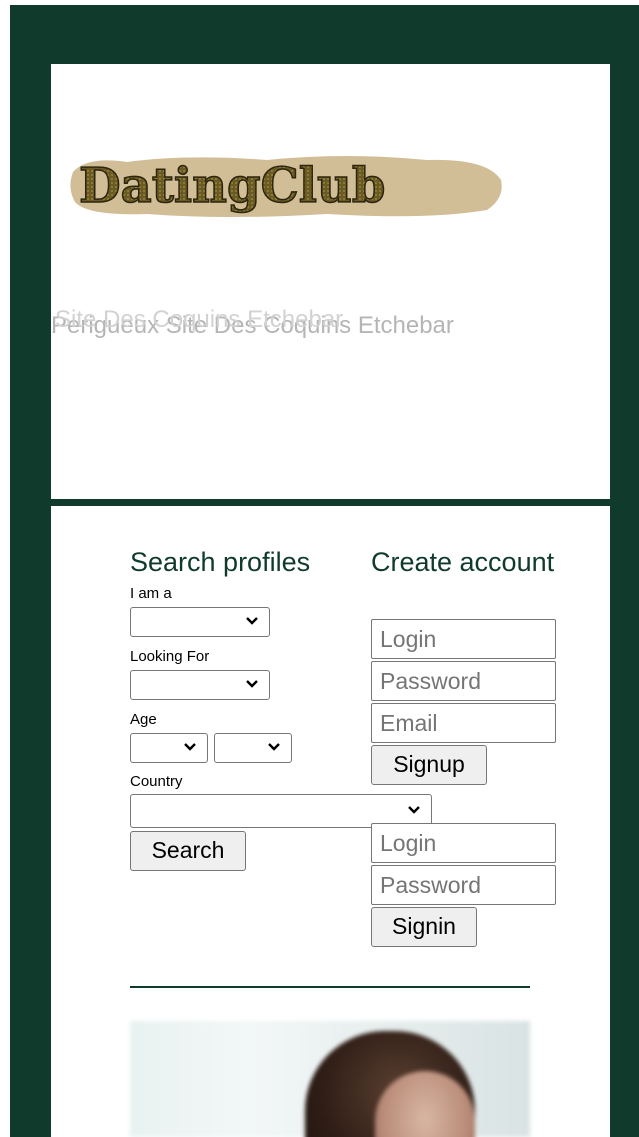 The height and width of the screenshot is (1137, 639). What do you see at coordinates (143, 719) in the screenshot?
I see `age-label: Age` at bounding box center [143, 719].